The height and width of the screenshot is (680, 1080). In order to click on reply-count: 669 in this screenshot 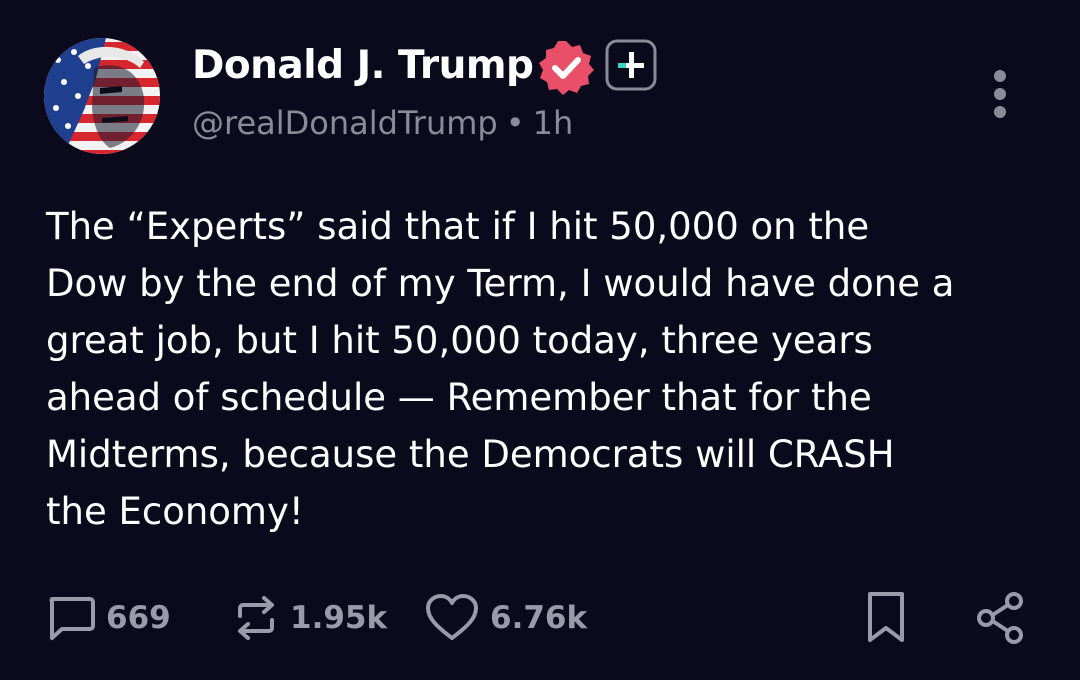, I will do `click(138, 618)`.